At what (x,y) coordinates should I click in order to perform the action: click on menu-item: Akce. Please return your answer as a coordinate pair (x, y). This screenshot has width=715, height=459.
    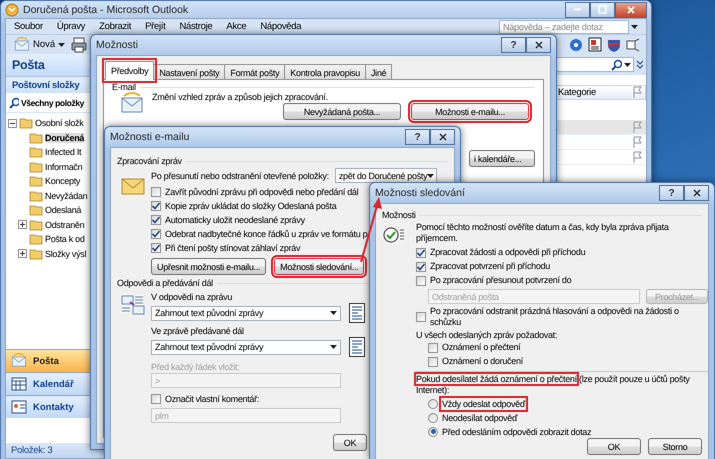
    Looking at the image, I should click on (236, 26).